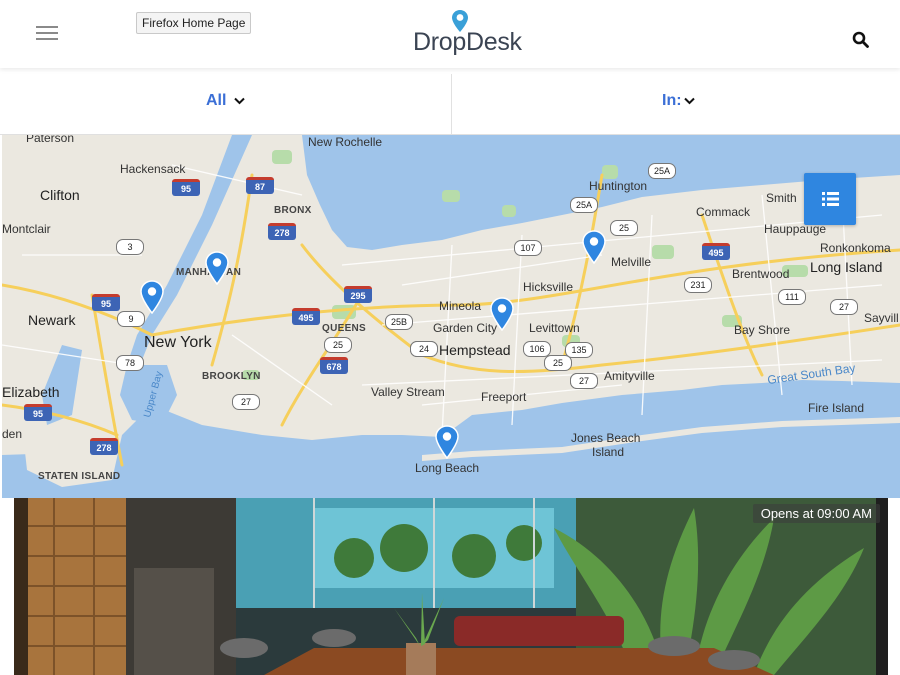  I want to click on map-label-garden-city: Garden City, so click(465, 328).